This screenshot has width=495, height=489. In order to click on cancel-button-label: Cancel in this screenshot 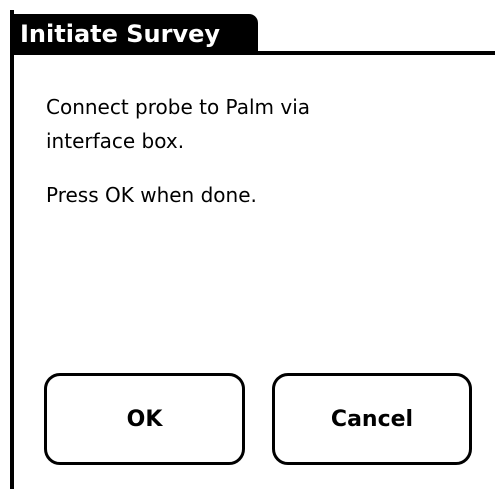, I will do `click(372, 419)`.